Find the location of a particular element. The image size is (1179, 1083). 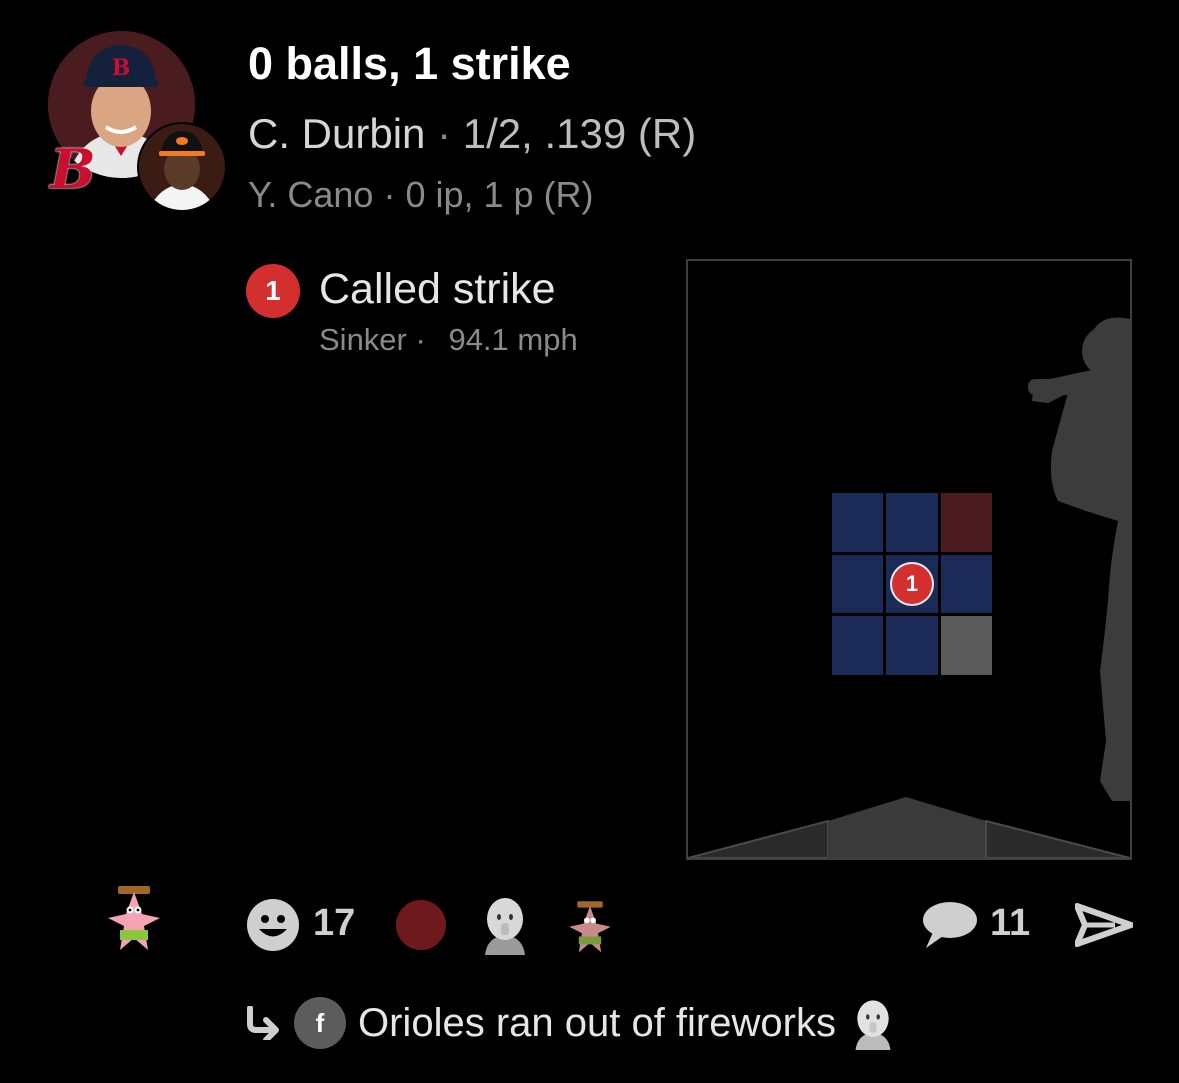

reply-avatar: f is located at coordinates (320, 1023).